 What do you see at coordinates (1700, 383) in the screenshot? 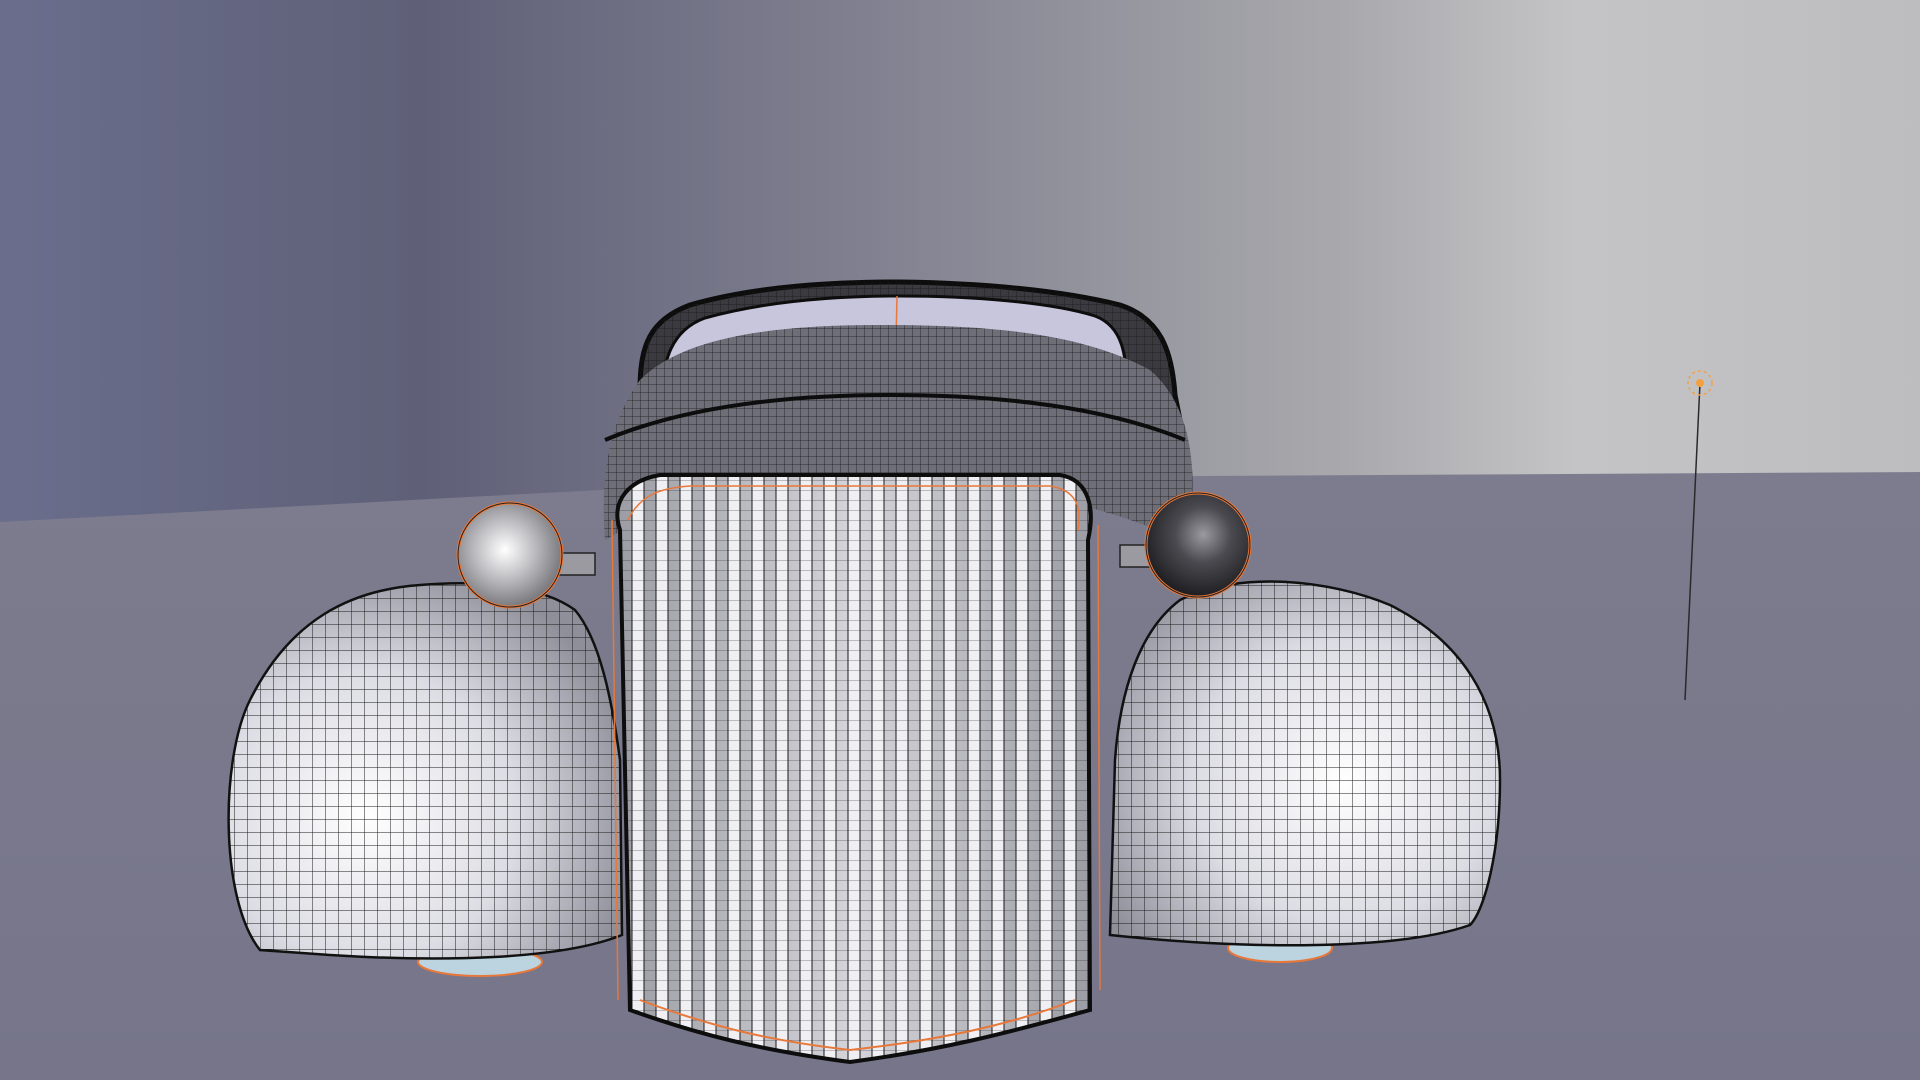
I see `light-center-dot` at bounding box center [1700, 383].